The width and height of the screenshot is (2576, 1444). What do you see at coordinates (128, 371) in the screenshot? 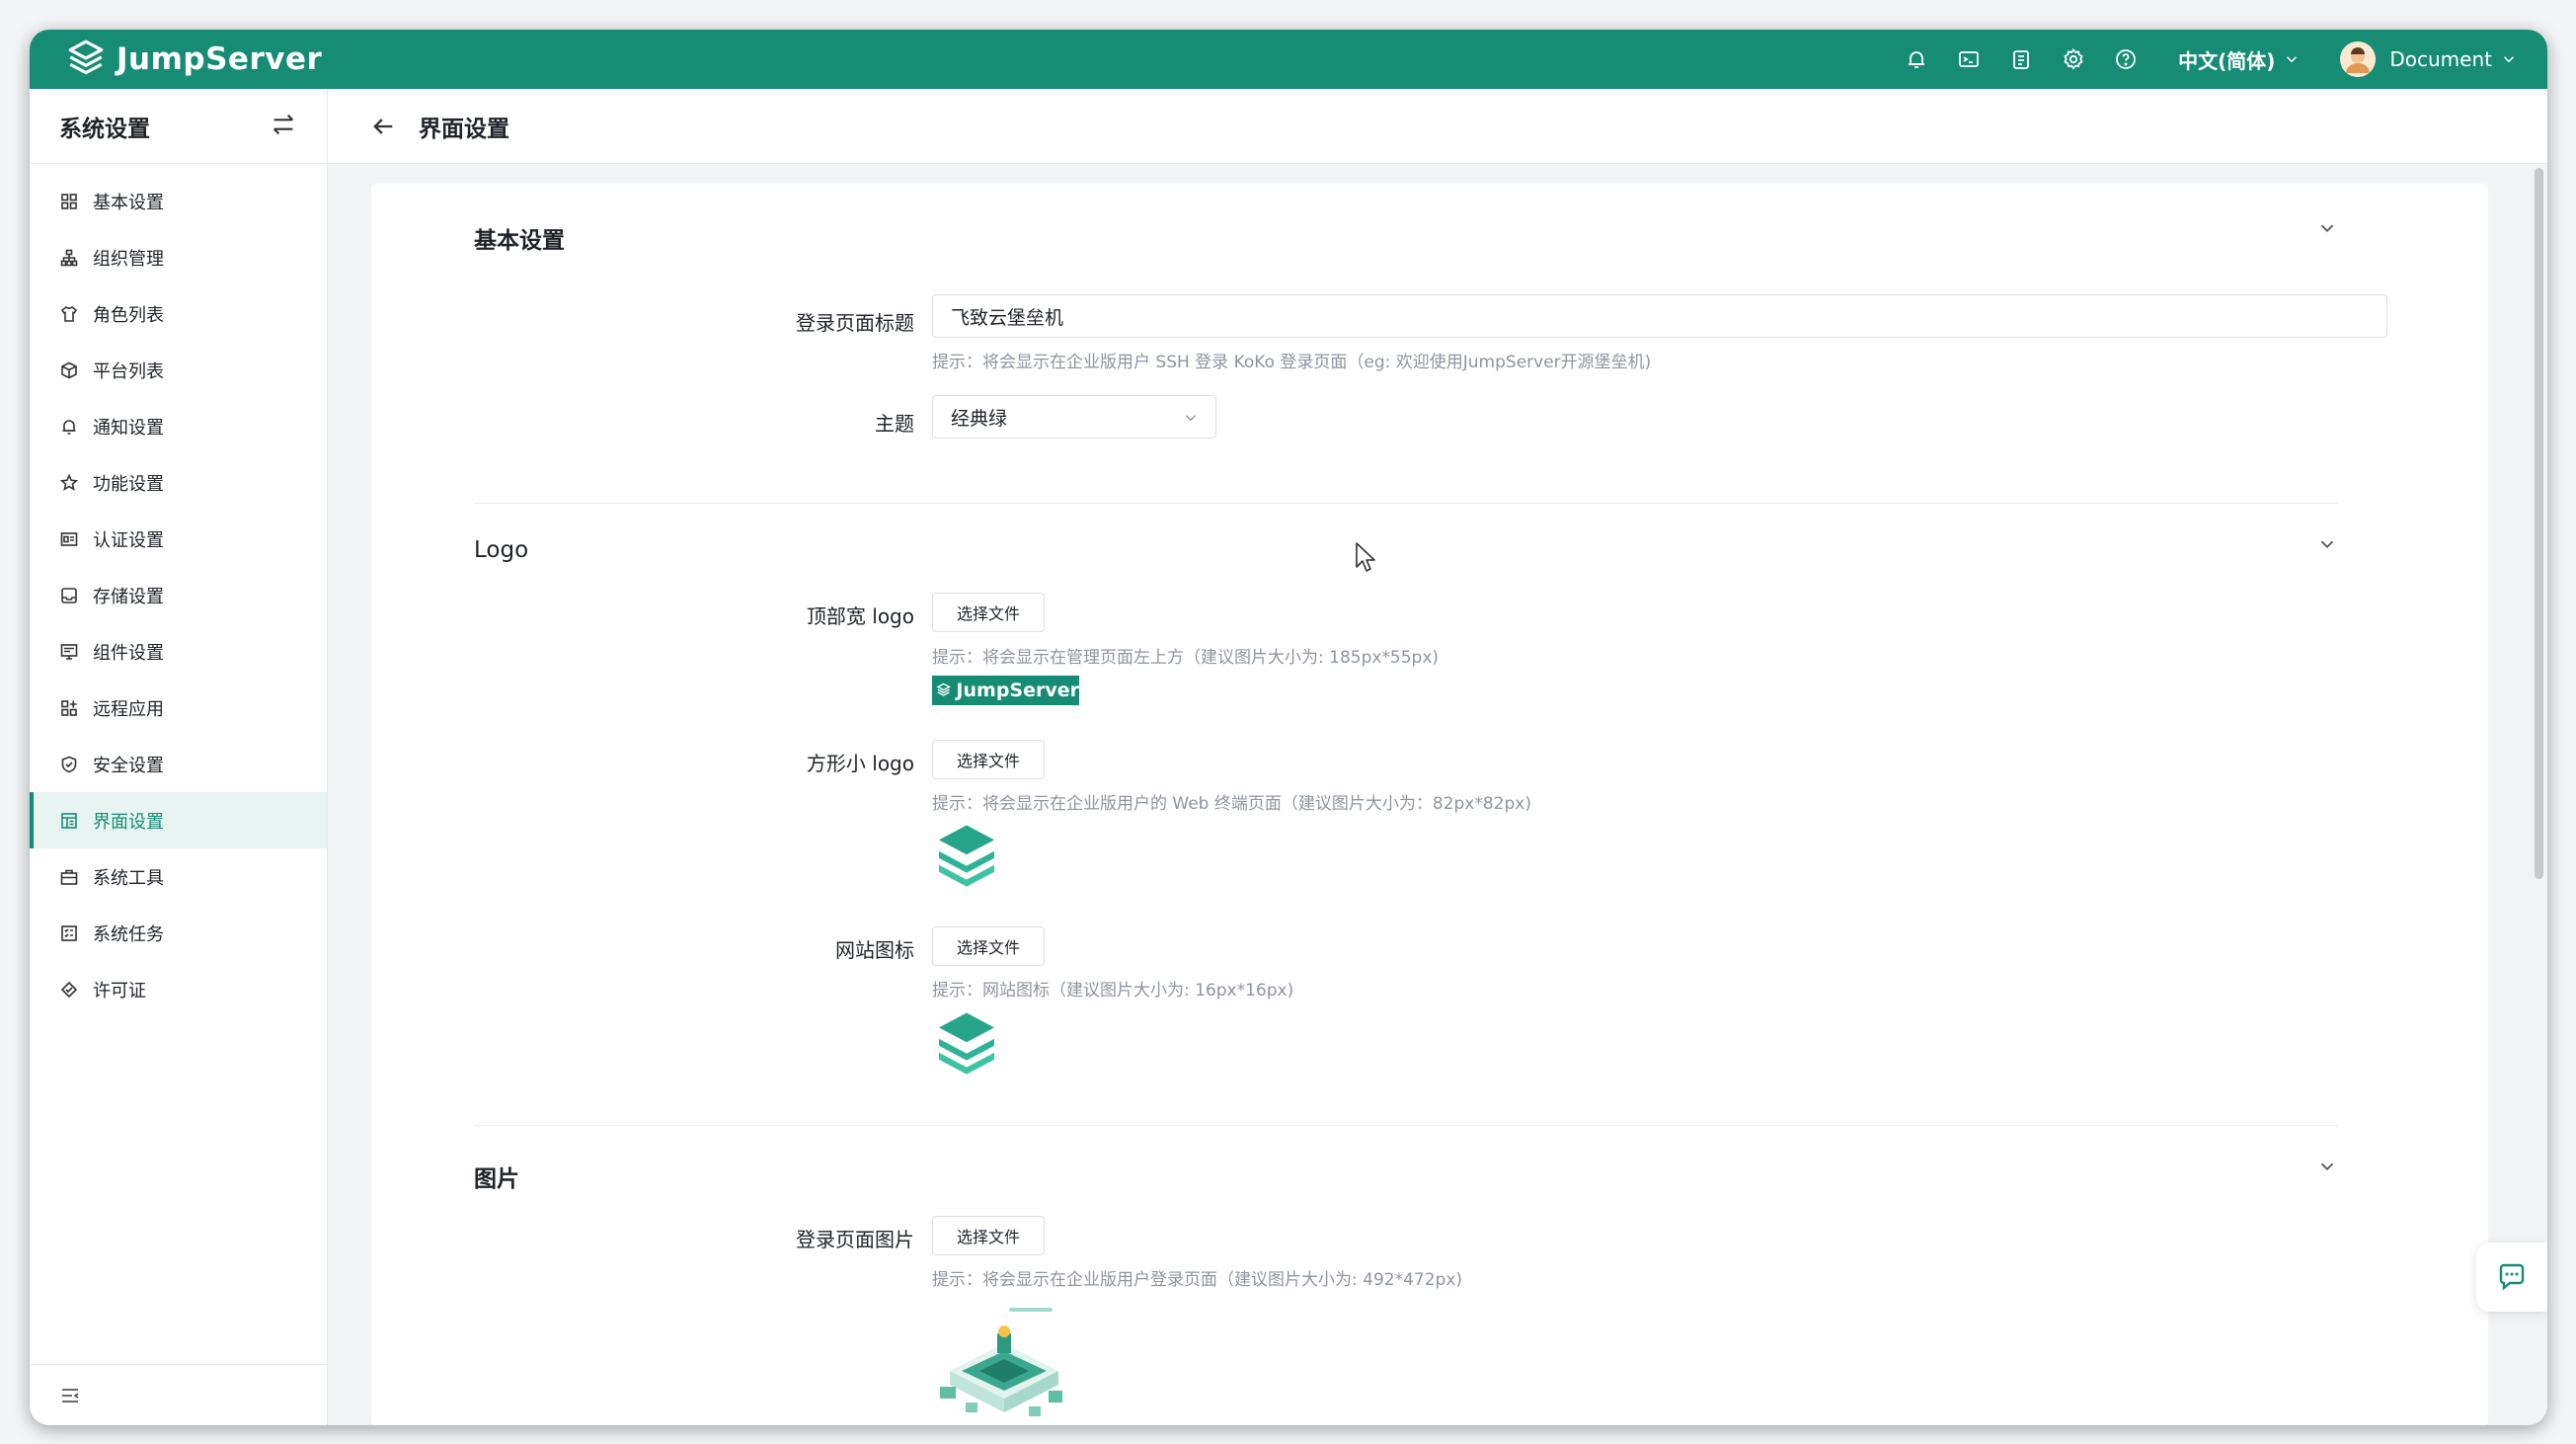
I see `sidebar-item-label: 平台列表` at bounding box center [128, 371].